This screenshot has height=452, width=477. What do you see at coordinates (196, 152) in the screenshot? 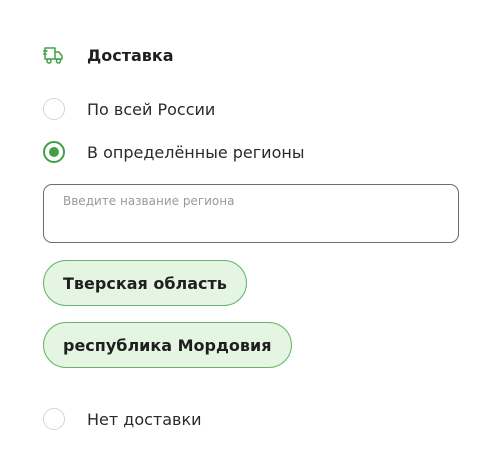
I see `option-specific-regions-label: В определённые регионы` at bounding box center [196, 152].